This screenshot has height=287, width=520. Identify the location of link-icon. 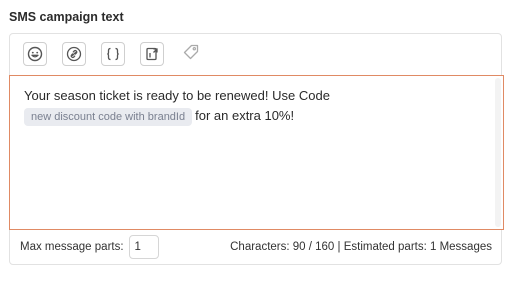
(74, 54).